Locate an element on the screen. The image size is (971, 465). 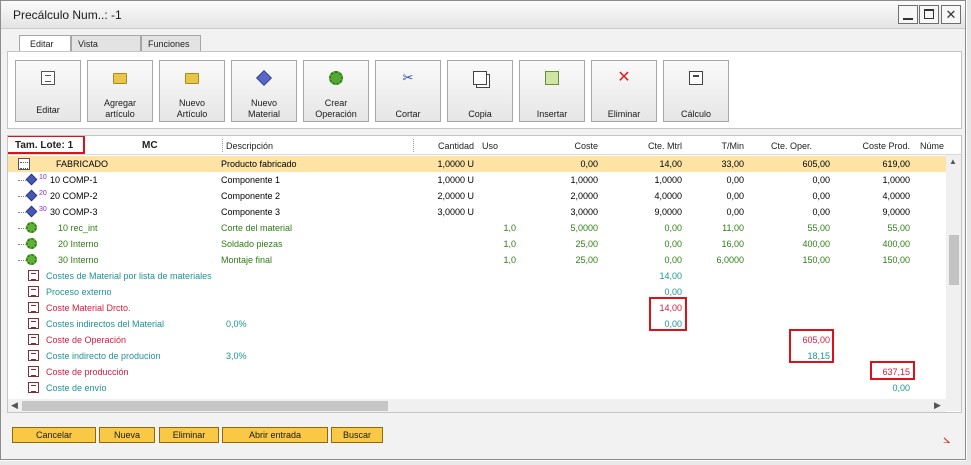
cell-coste: 5,0000 is located at coordinates (584, 228).